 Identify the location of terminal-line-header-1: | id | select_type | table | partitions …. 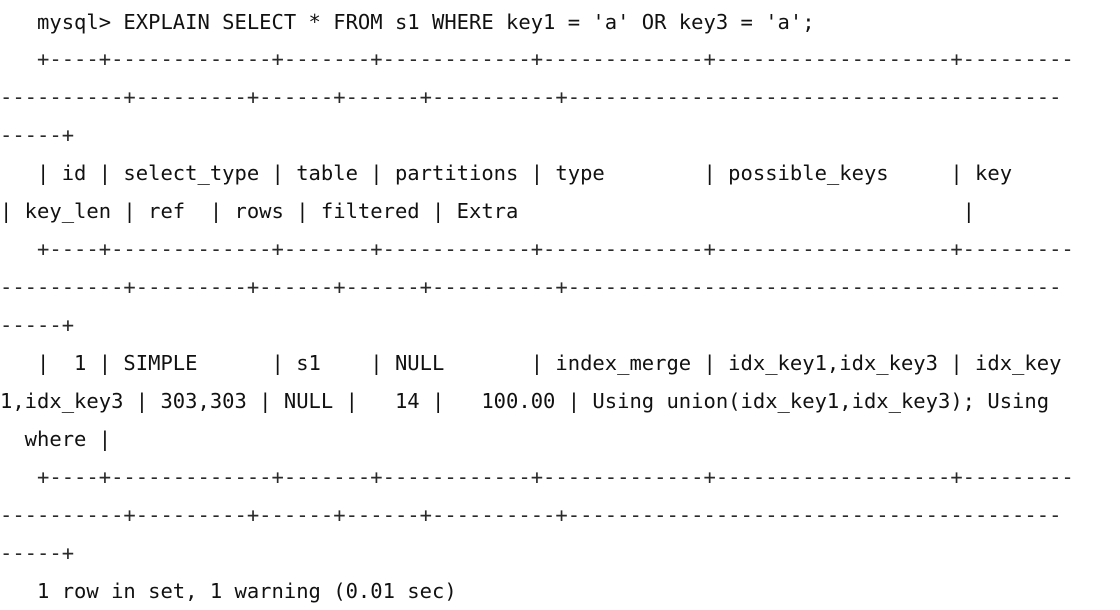
(537, 173).